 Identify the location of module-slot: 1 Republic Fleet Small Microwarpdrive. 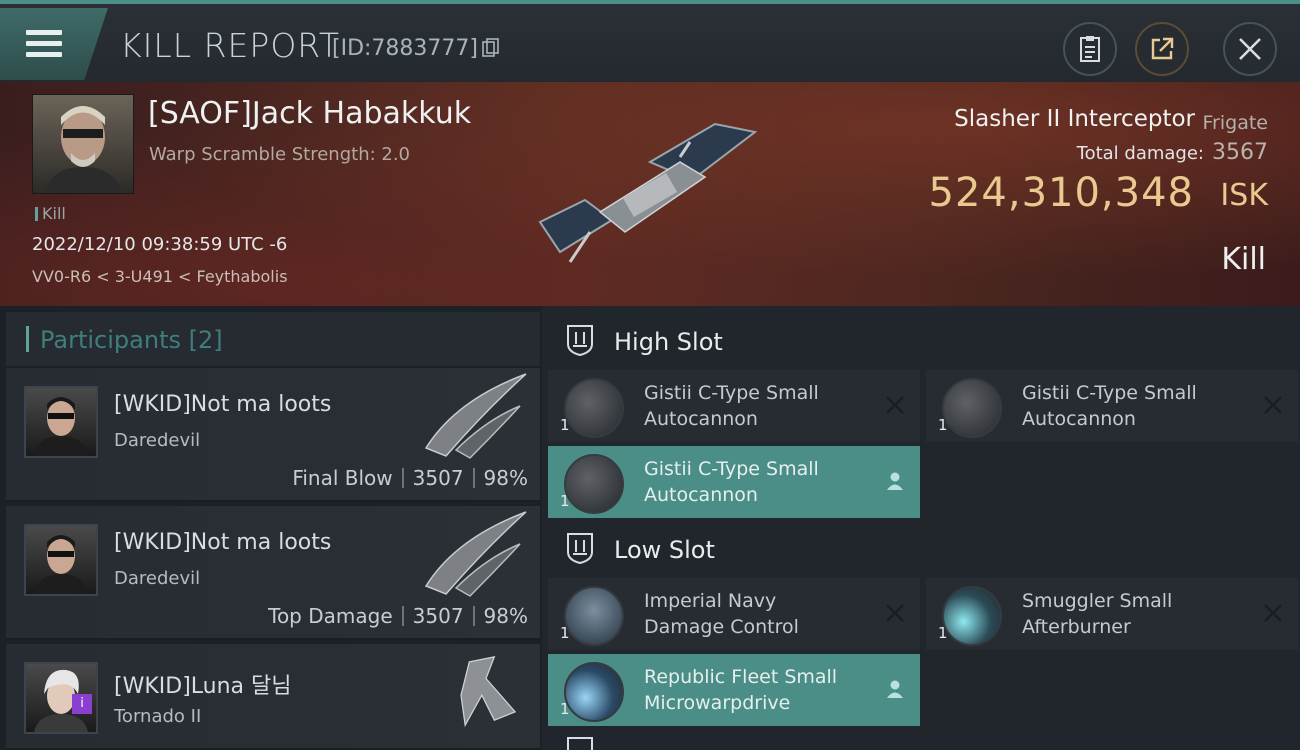
(734, 690).